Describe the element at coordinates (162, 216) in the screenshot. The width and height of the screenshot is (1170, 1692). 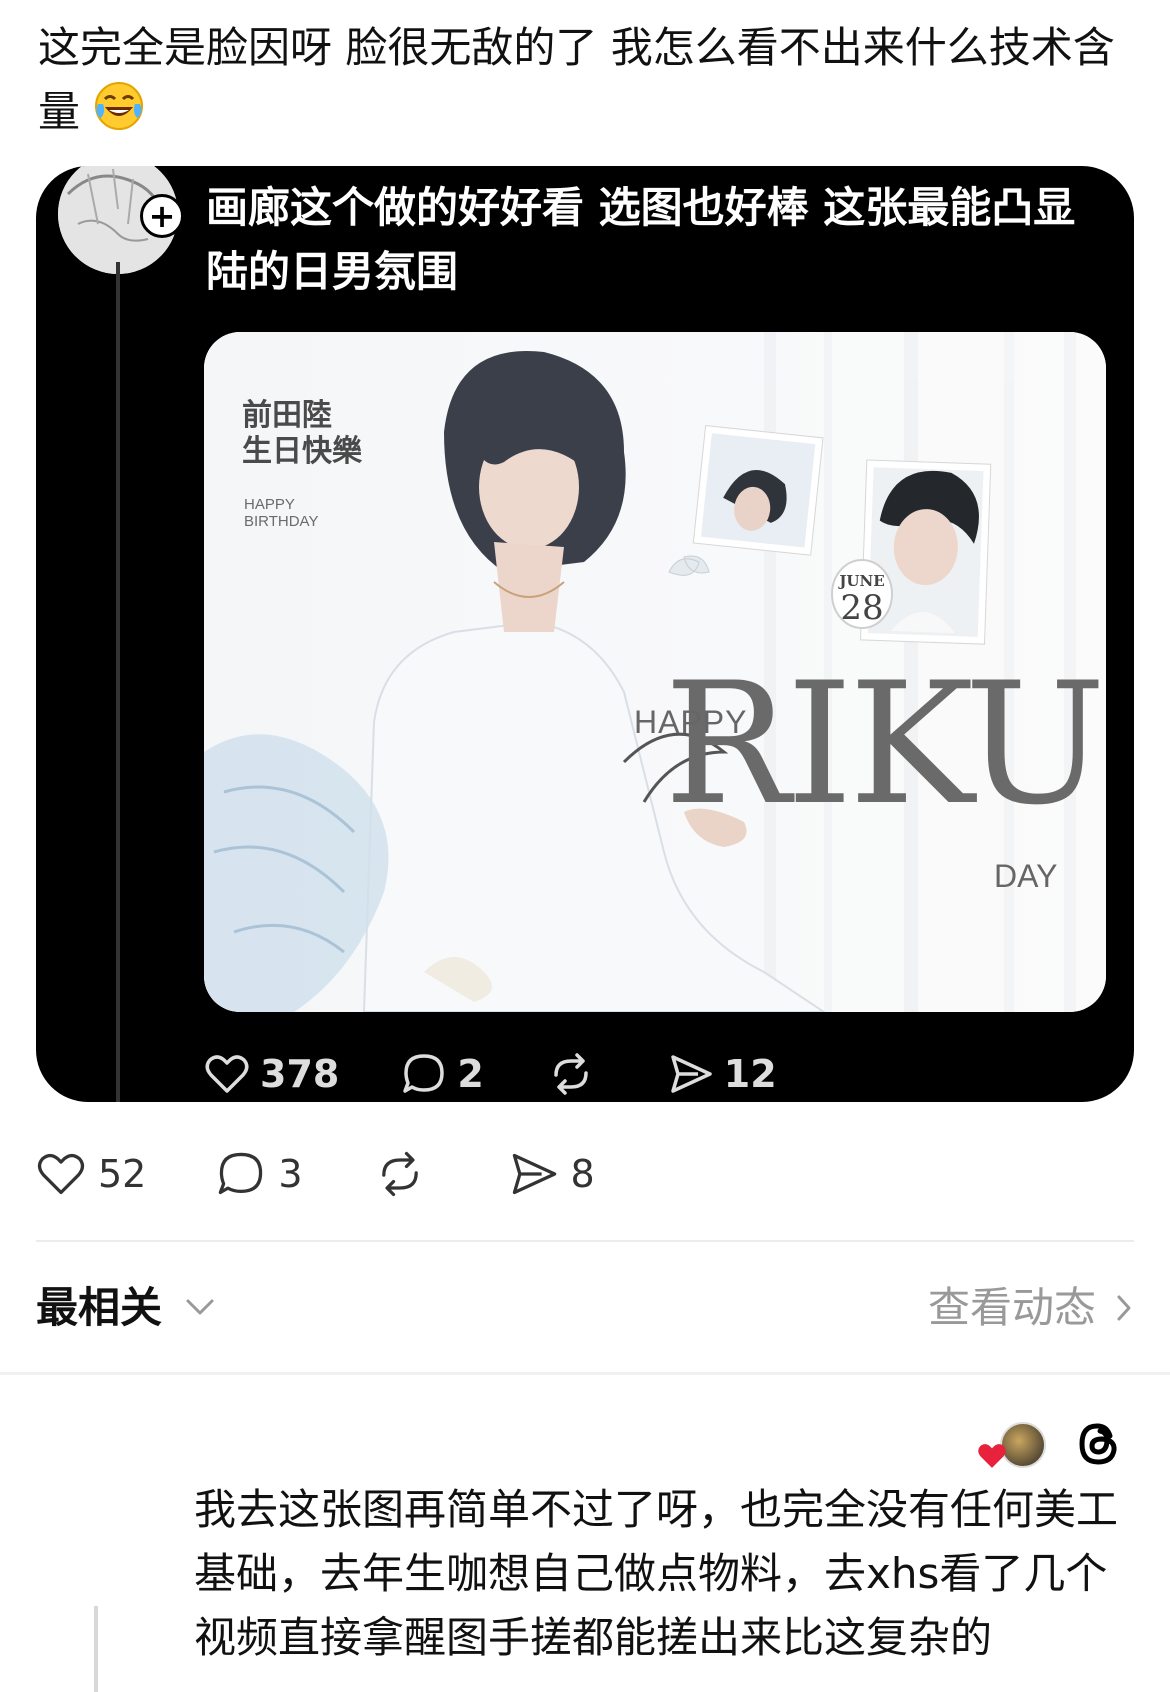
I see `follow-plus-icon: +` at that location.